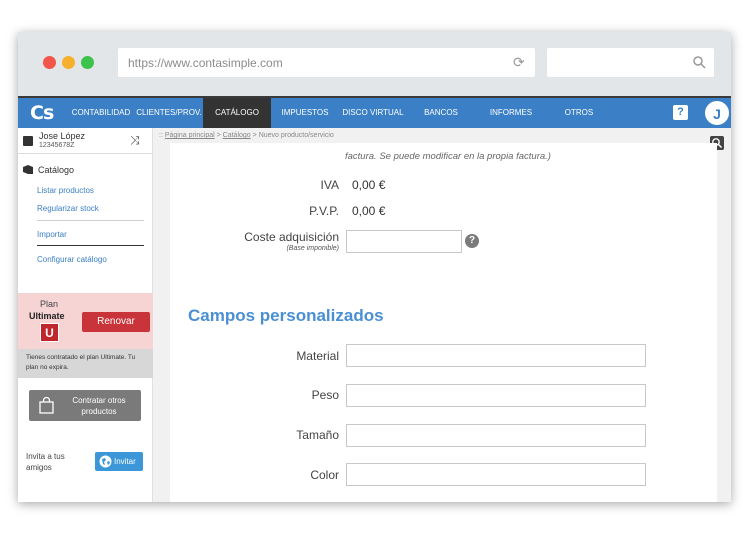  Describe the element at coordinates (57, 145) in the screenshot. I see `user-id: 12345678Z` at that location.